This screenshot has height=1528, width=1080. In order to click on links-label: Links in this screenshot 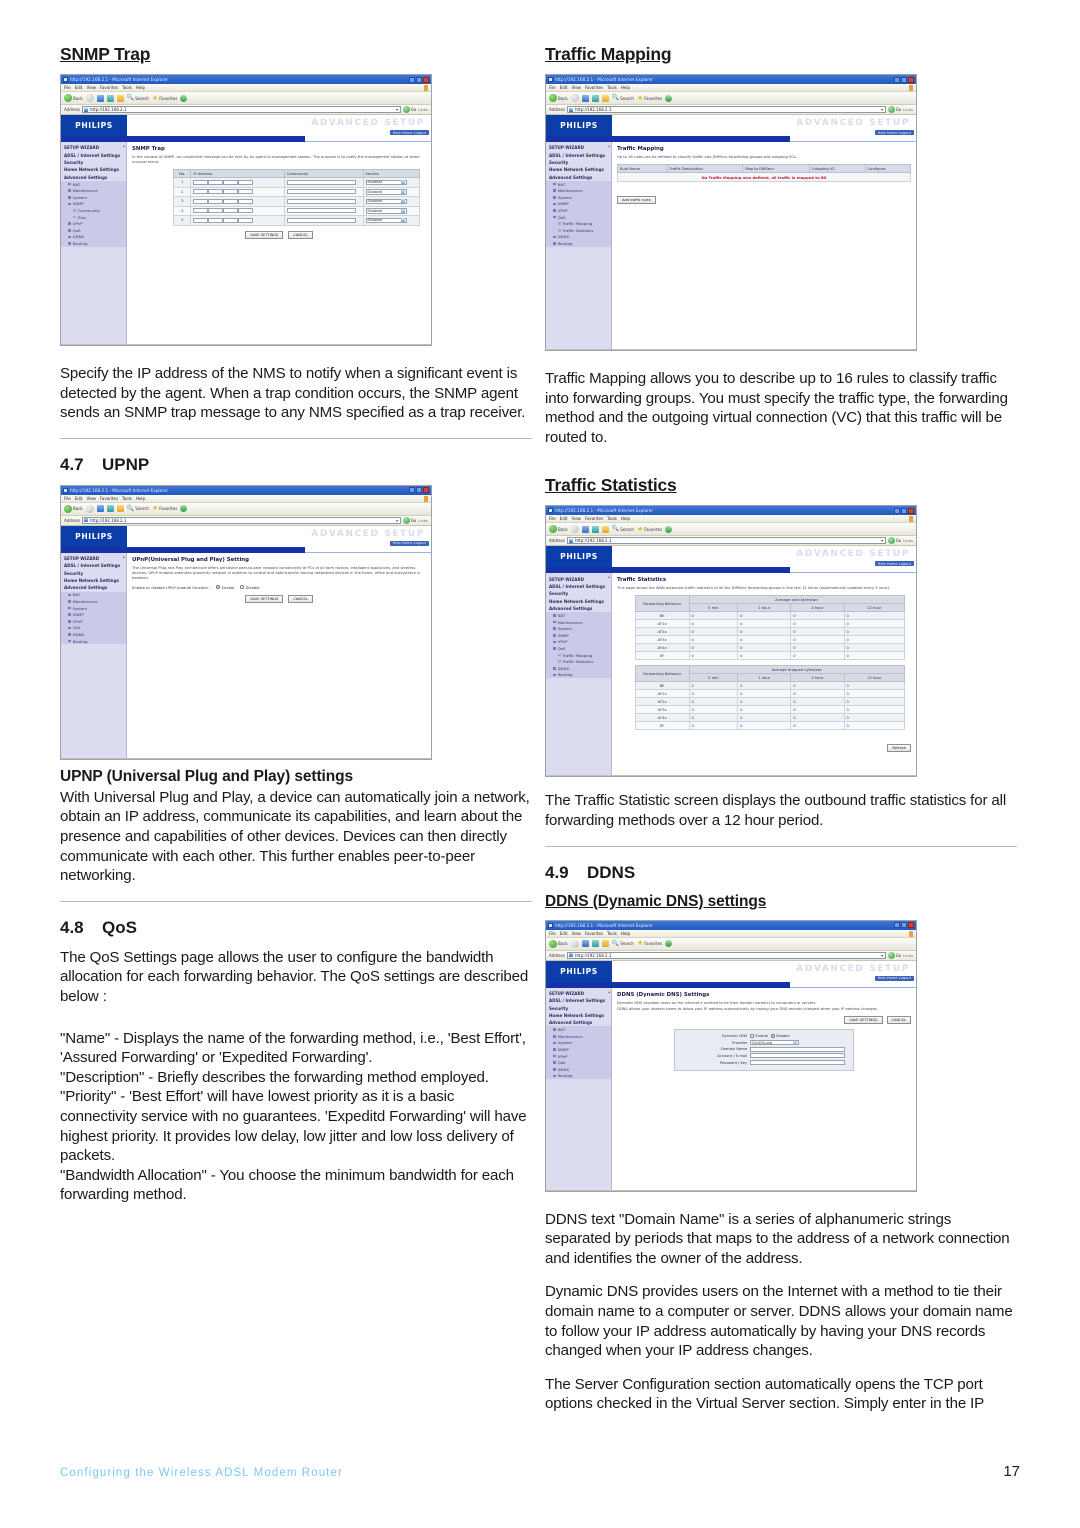, I will do `click(423, 520)`.